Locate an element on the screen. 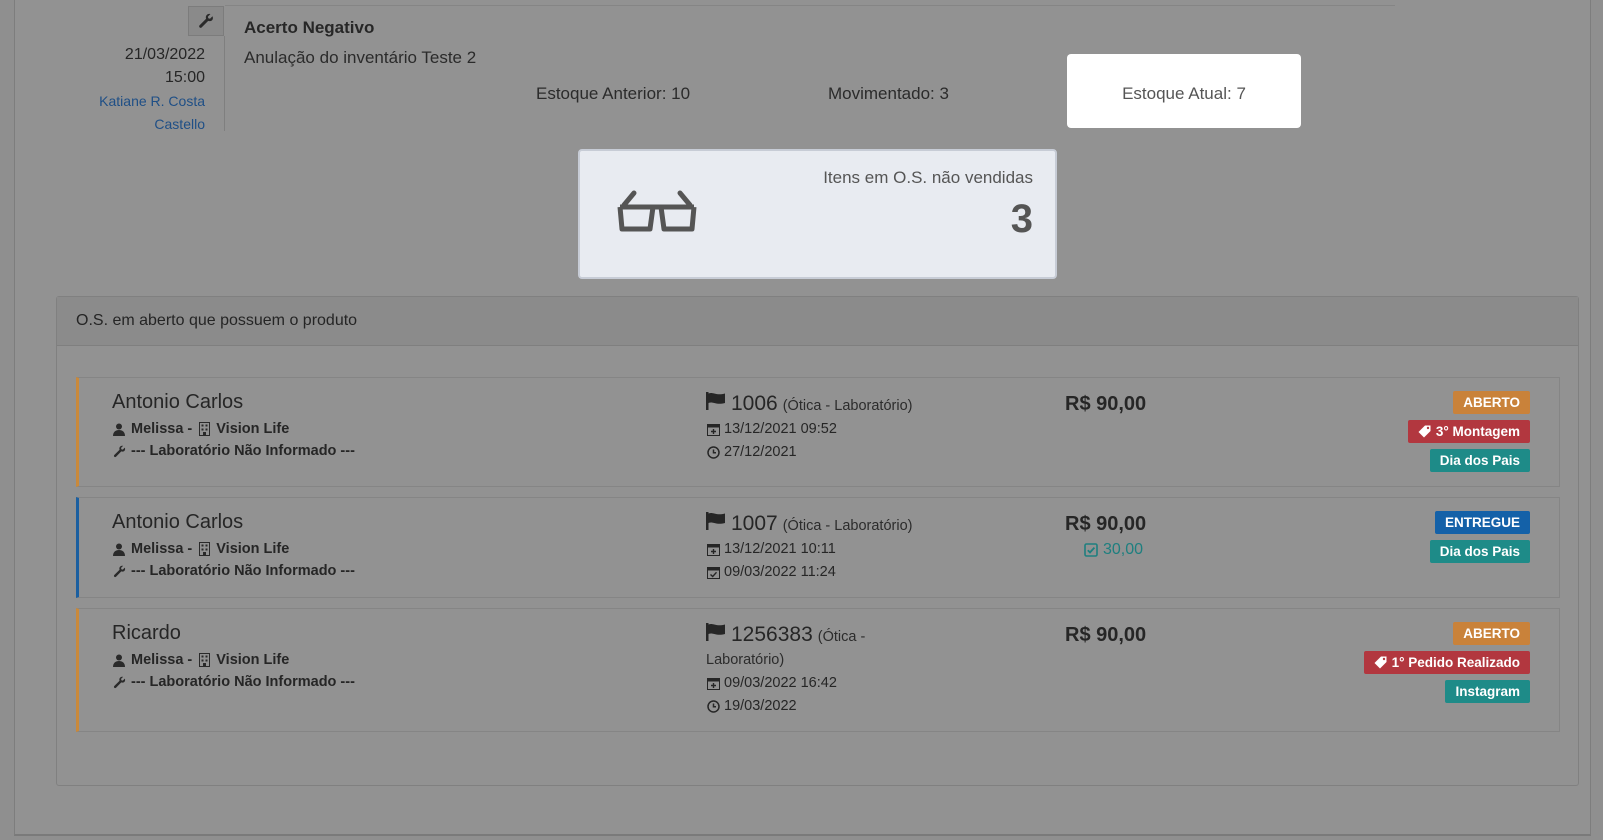 The height and width of the screenshot is (840, 1603). order-badges: ABERTO 1° Pedido Realizado Instagram is located at coordinates (1446, 662).